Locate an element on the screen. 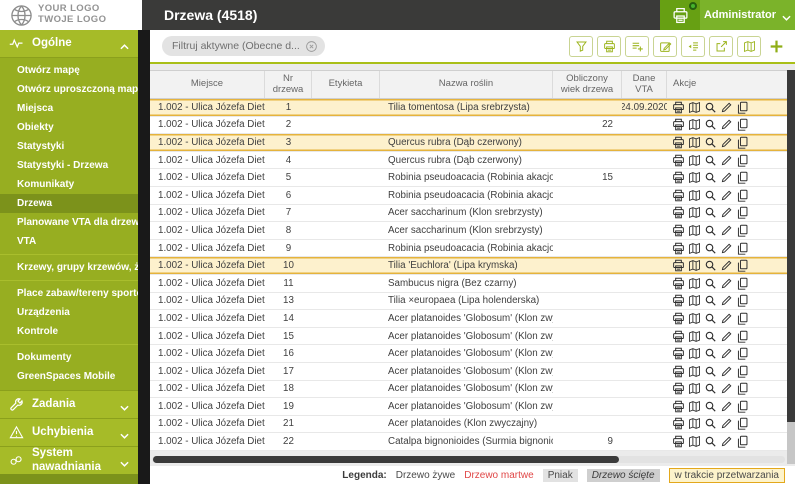 The image size is (795, 484). sidebar-item: Dokumenty is located at coordinates (69, 355).